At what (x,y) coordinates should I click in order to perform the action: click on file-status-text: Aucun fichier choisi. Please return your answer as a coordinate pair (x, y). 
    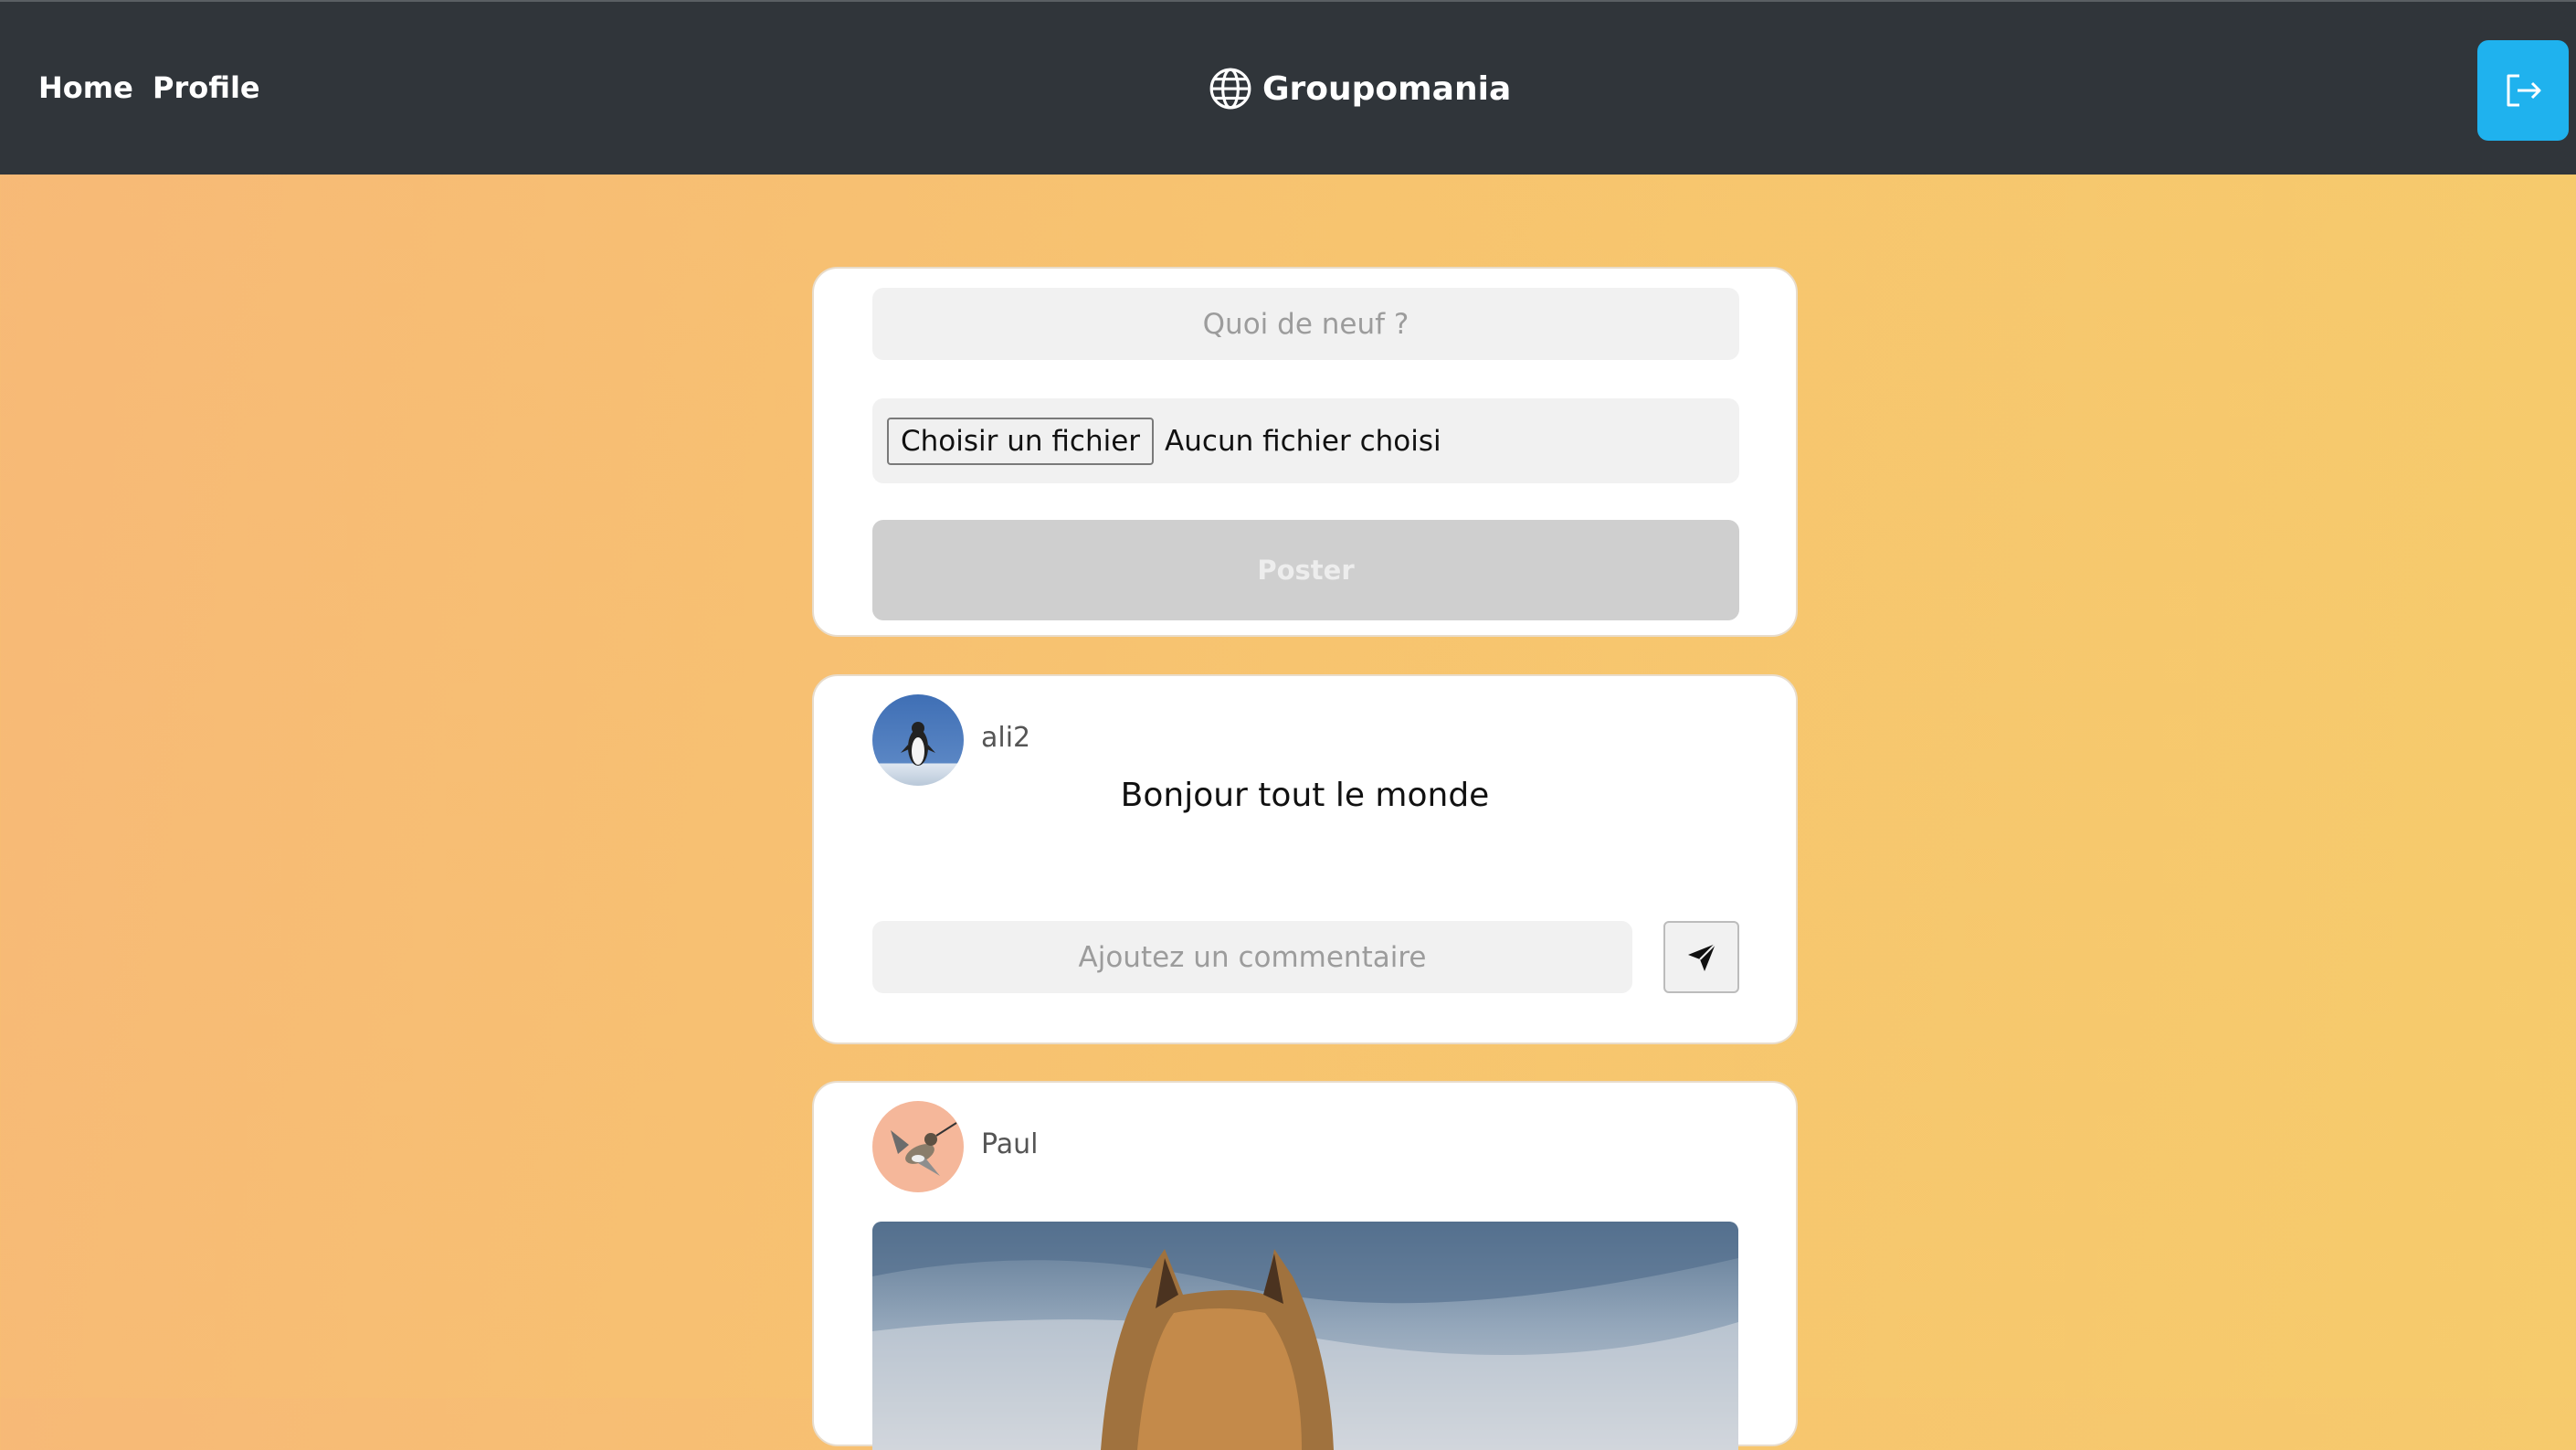
    Looking at the image, I should click on (1303, 441).